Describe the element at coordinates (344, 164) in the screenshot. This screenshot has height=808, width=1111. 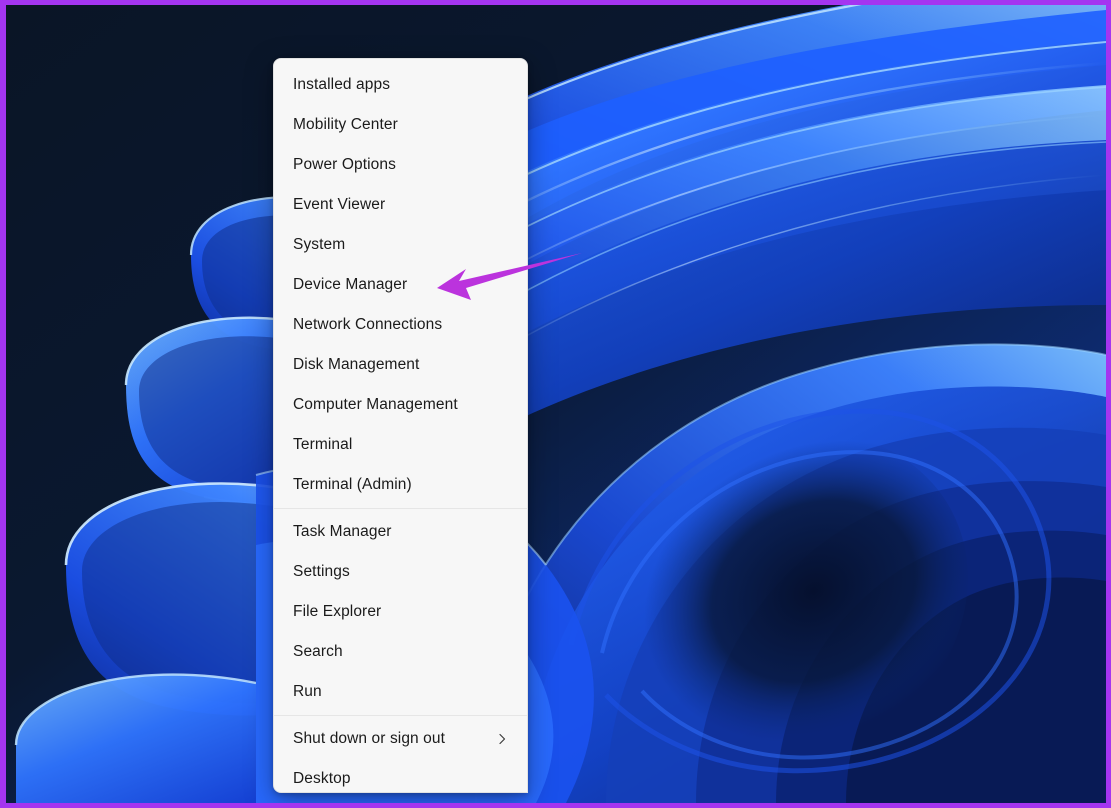
I see `menu-item-label: Power Options` at that location.